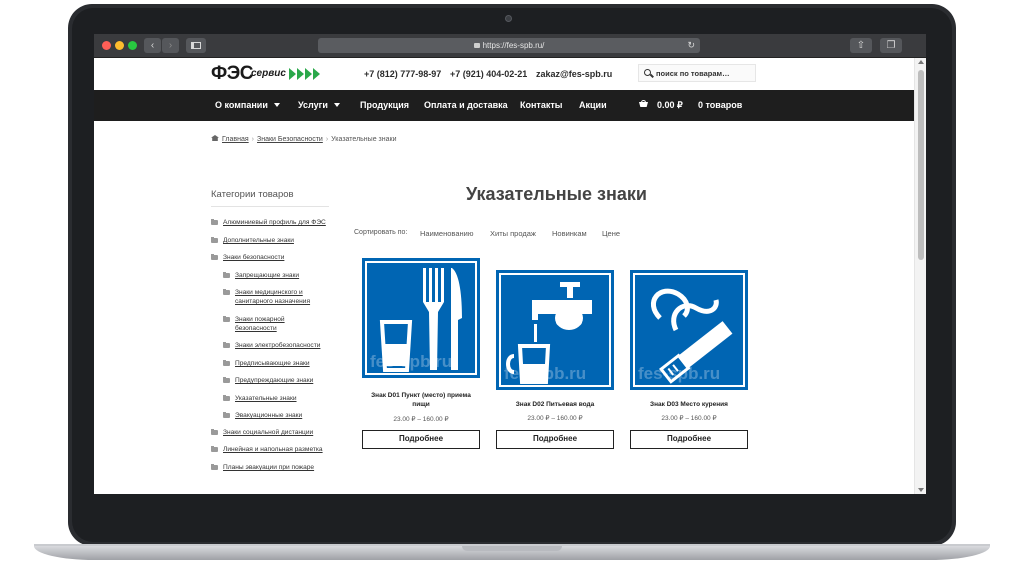  I want to click on category-fire-safety-signs: Знаки пожарной, so click(260, 319).